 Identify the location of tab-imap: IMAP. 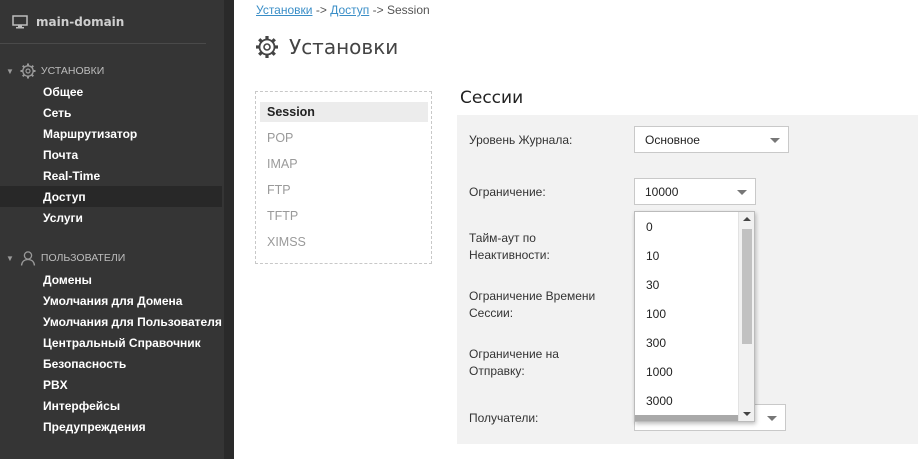
(344, 164).